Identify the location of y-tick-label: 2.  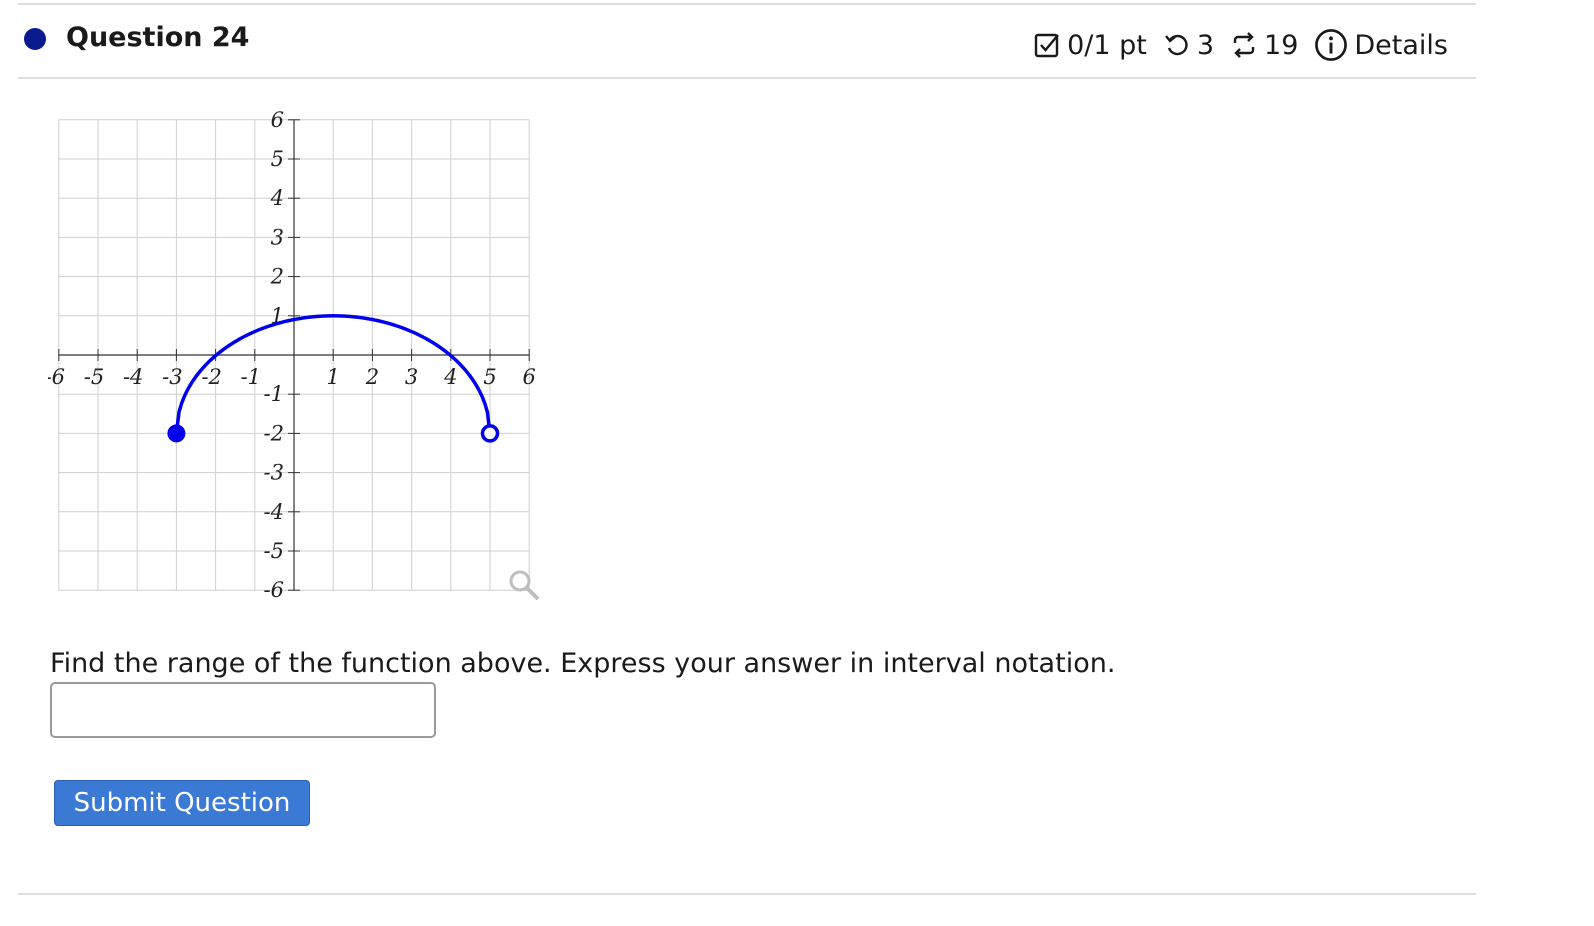
(277, 277).